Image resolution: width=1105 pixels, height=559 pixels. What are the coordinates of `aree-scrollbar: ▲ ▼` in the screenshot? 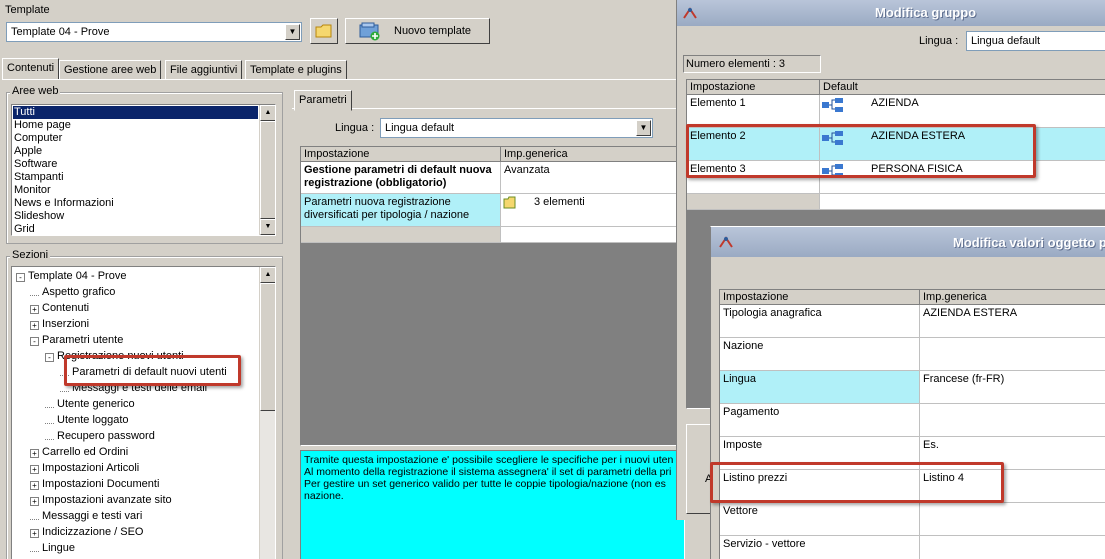 It's located at (267, 170).